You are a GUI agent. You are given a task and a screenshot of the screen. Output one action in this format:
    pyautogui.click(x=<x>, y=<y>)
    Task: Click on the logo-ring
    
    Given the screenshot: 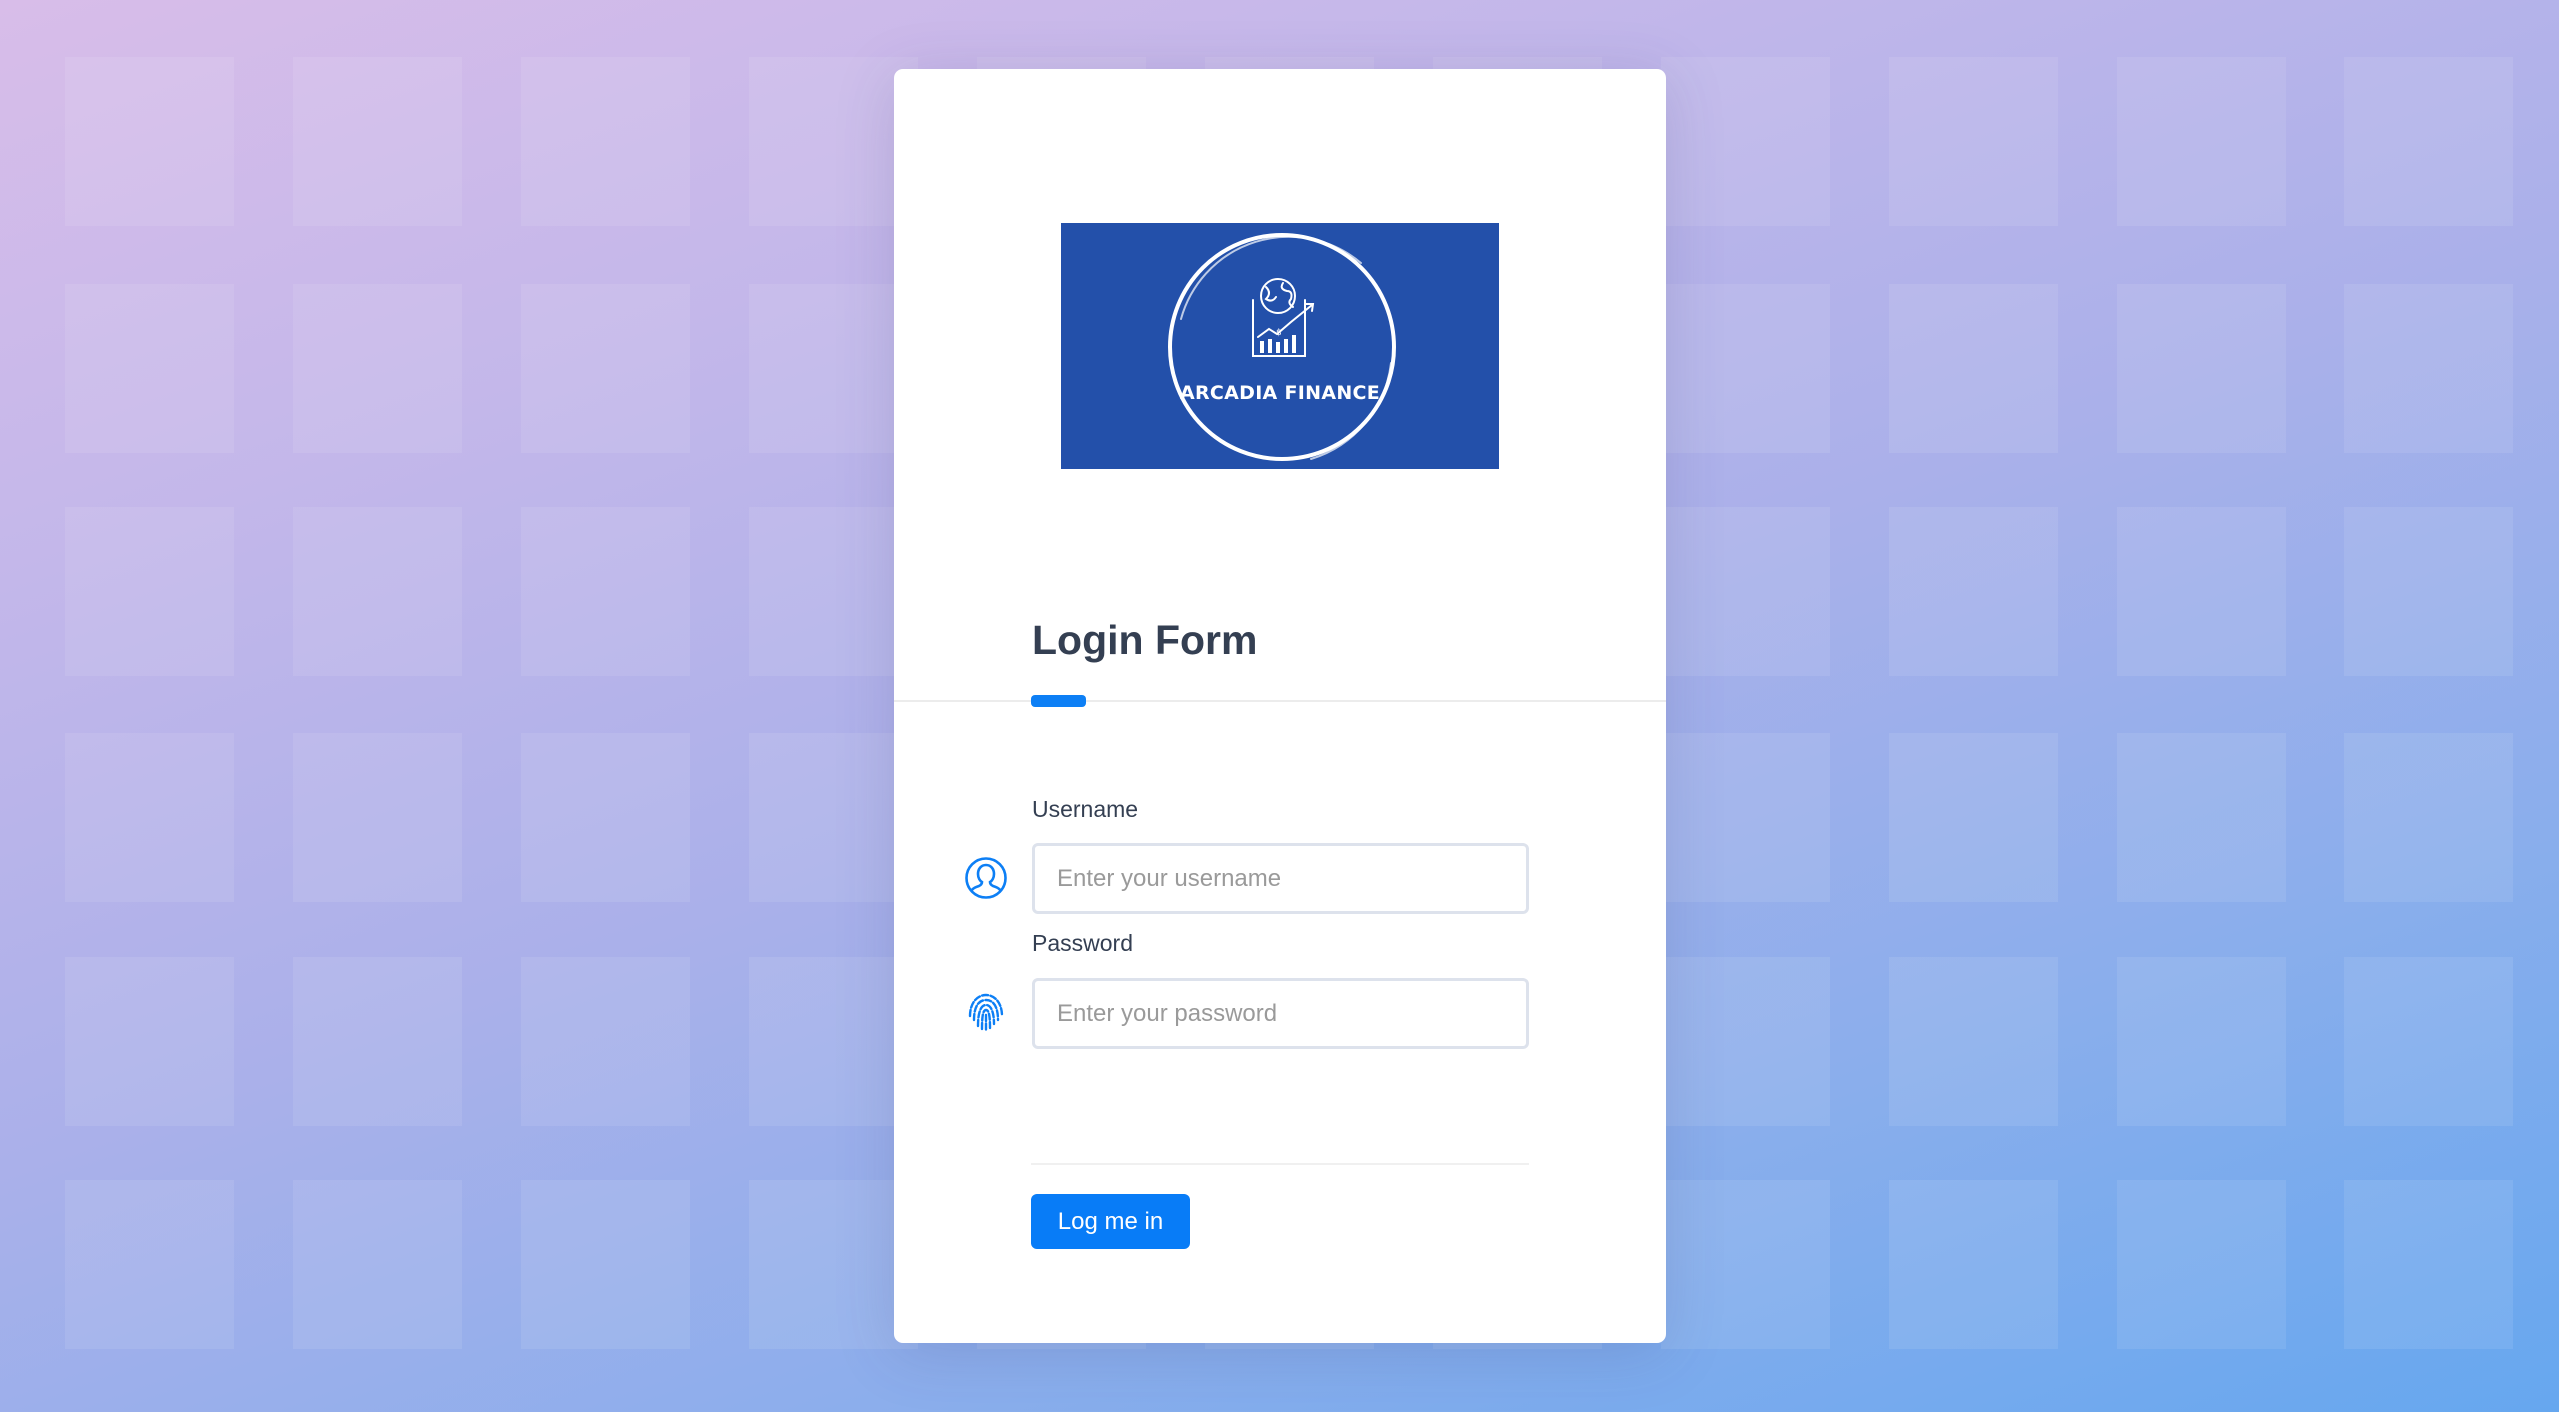 What is the action you would take?
    pyautogui.click(x=1282, y=347)
    